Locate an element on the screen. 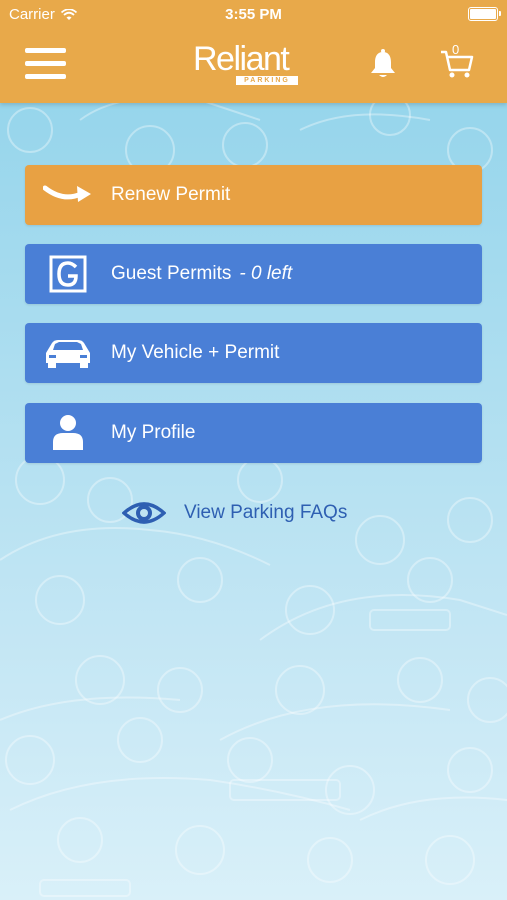  guest-permits-label: Guest Permits - 0 left is located at coordinates (201, 274).